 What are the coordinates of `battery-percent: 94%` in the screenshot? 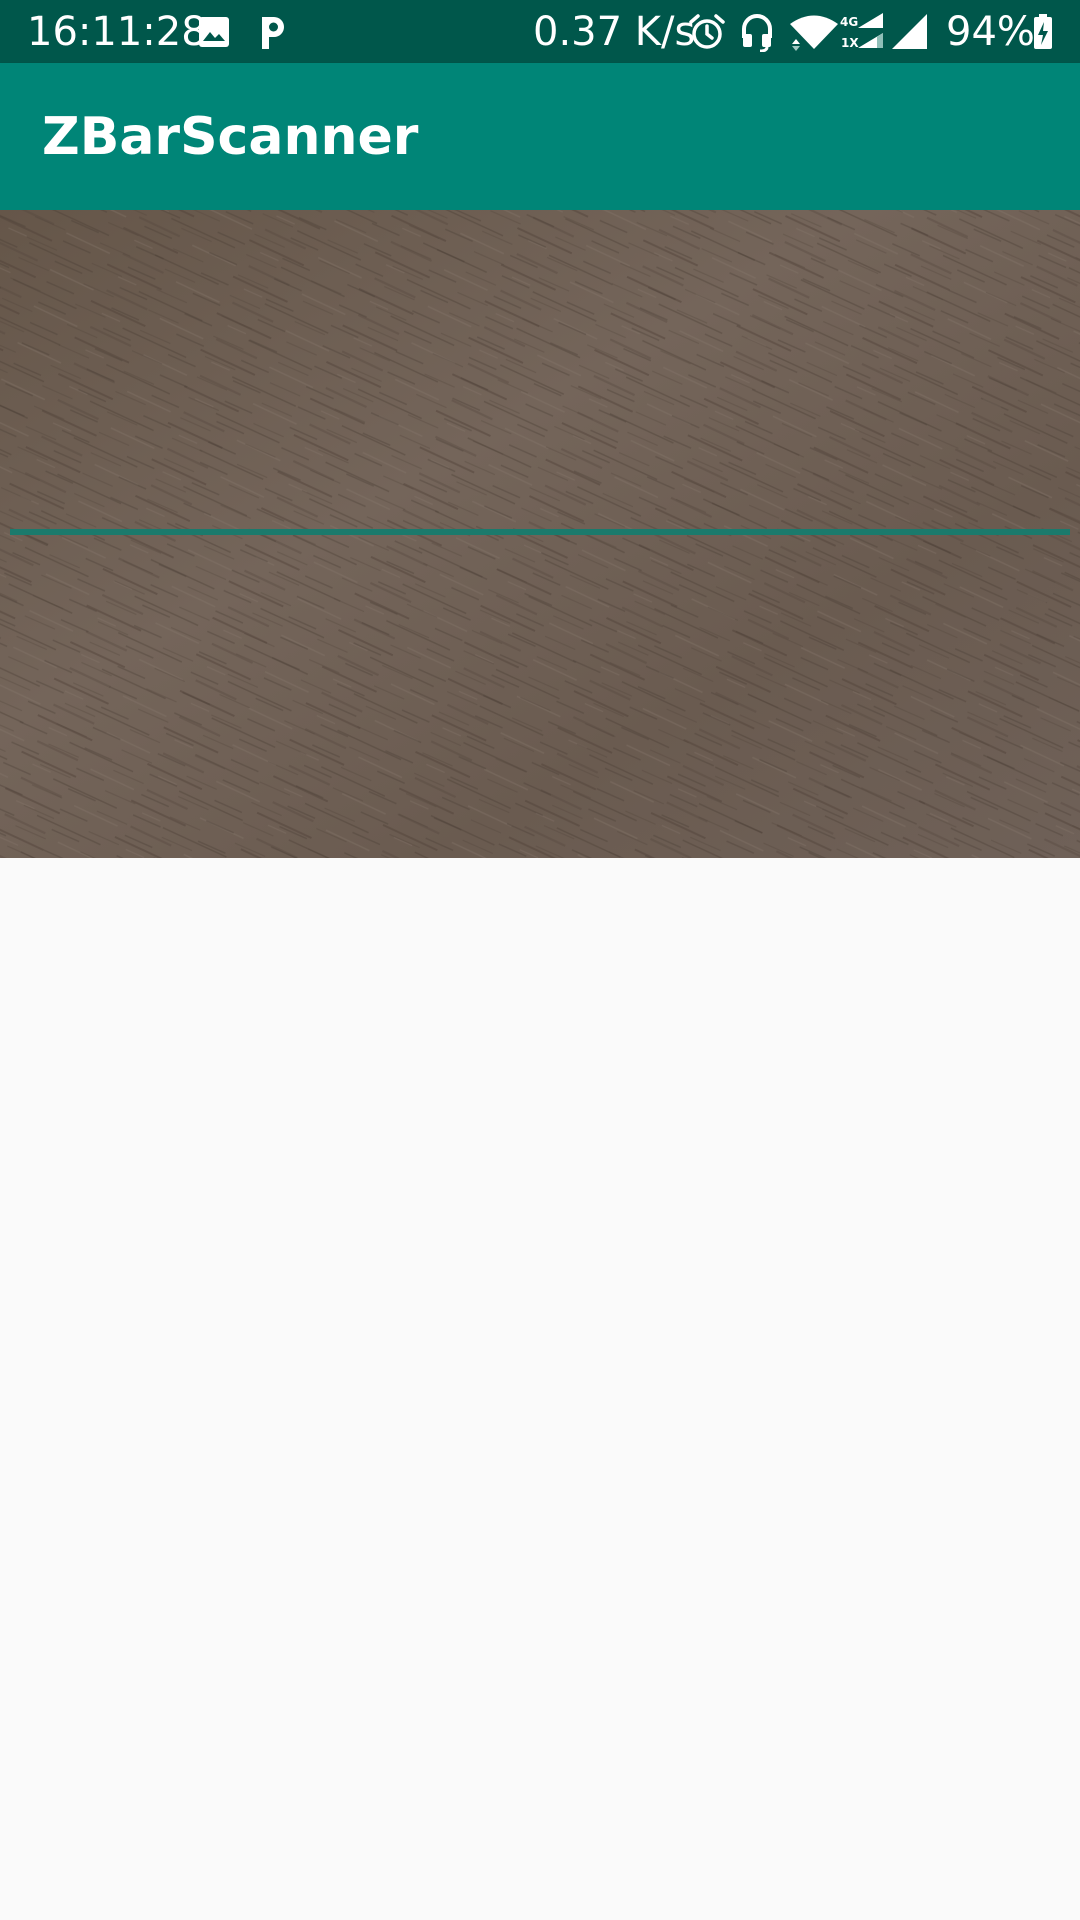 It's located at (990, 32).